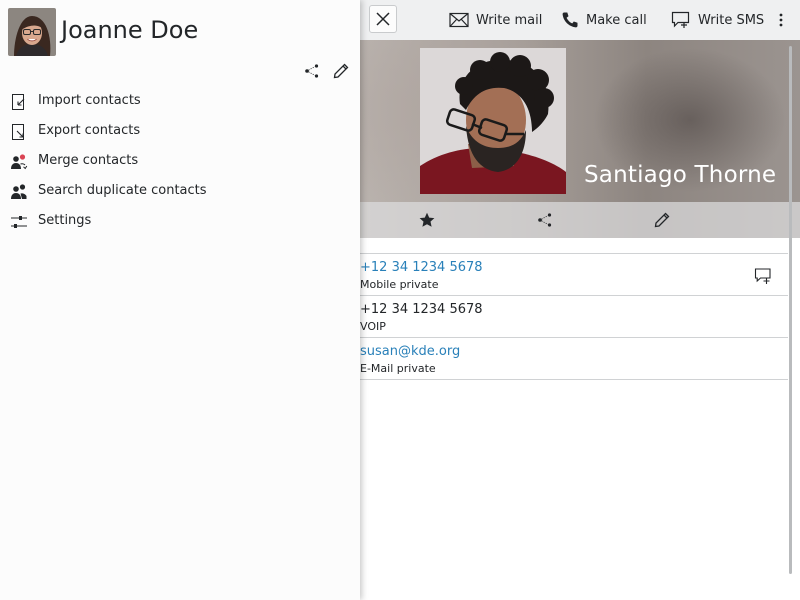  Describe the element at coordinates (616, 20) in the screenshot. I see `make-call-label: Make call` at that location.